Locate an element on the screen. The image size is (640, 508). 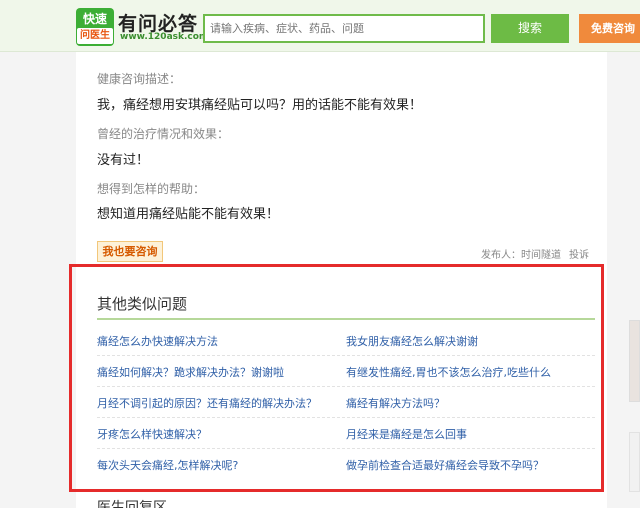
free-consult-button: 免费咨询 is located at coordinates (609, 28).